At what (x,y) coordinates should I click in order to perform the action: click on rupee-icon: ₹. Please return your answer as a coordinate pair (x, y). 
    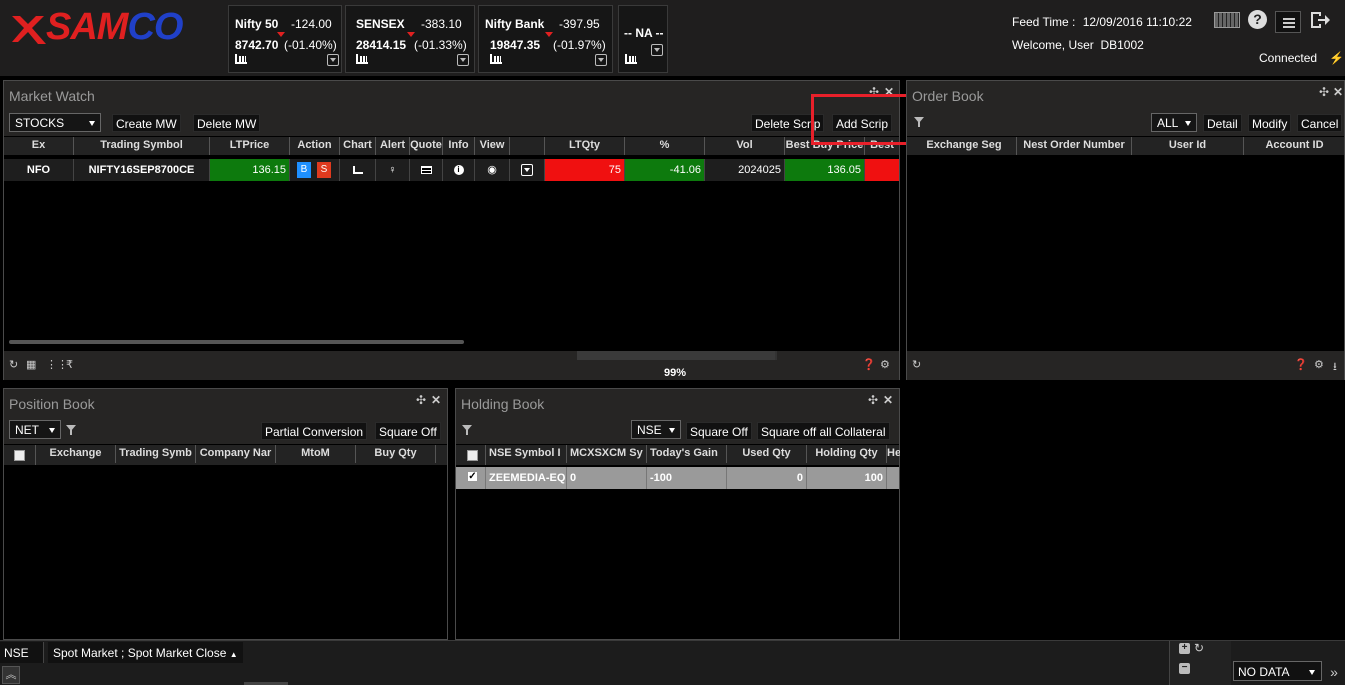
    Looking at the image, I should click on (69, 364).